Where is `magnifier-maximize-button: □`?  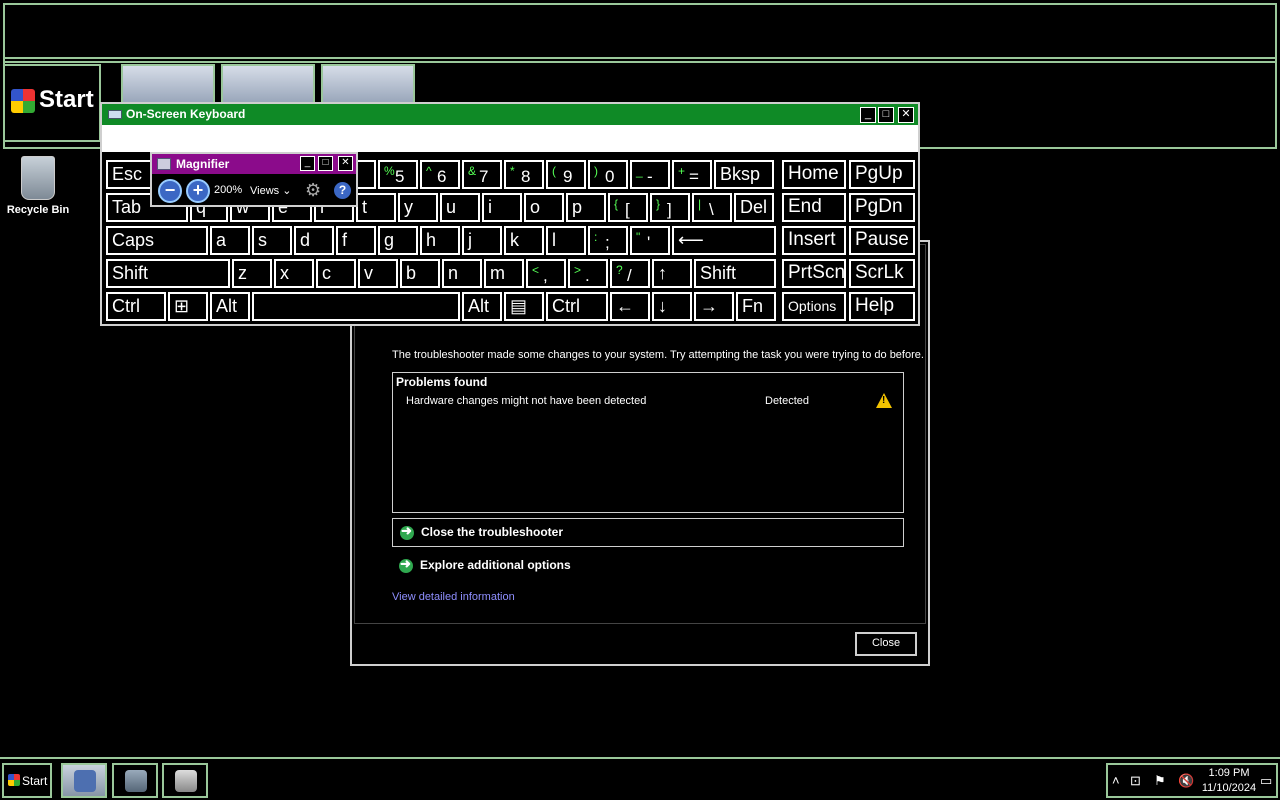 magnifier-maximize-button: □ is located at coordinates (325, 163).